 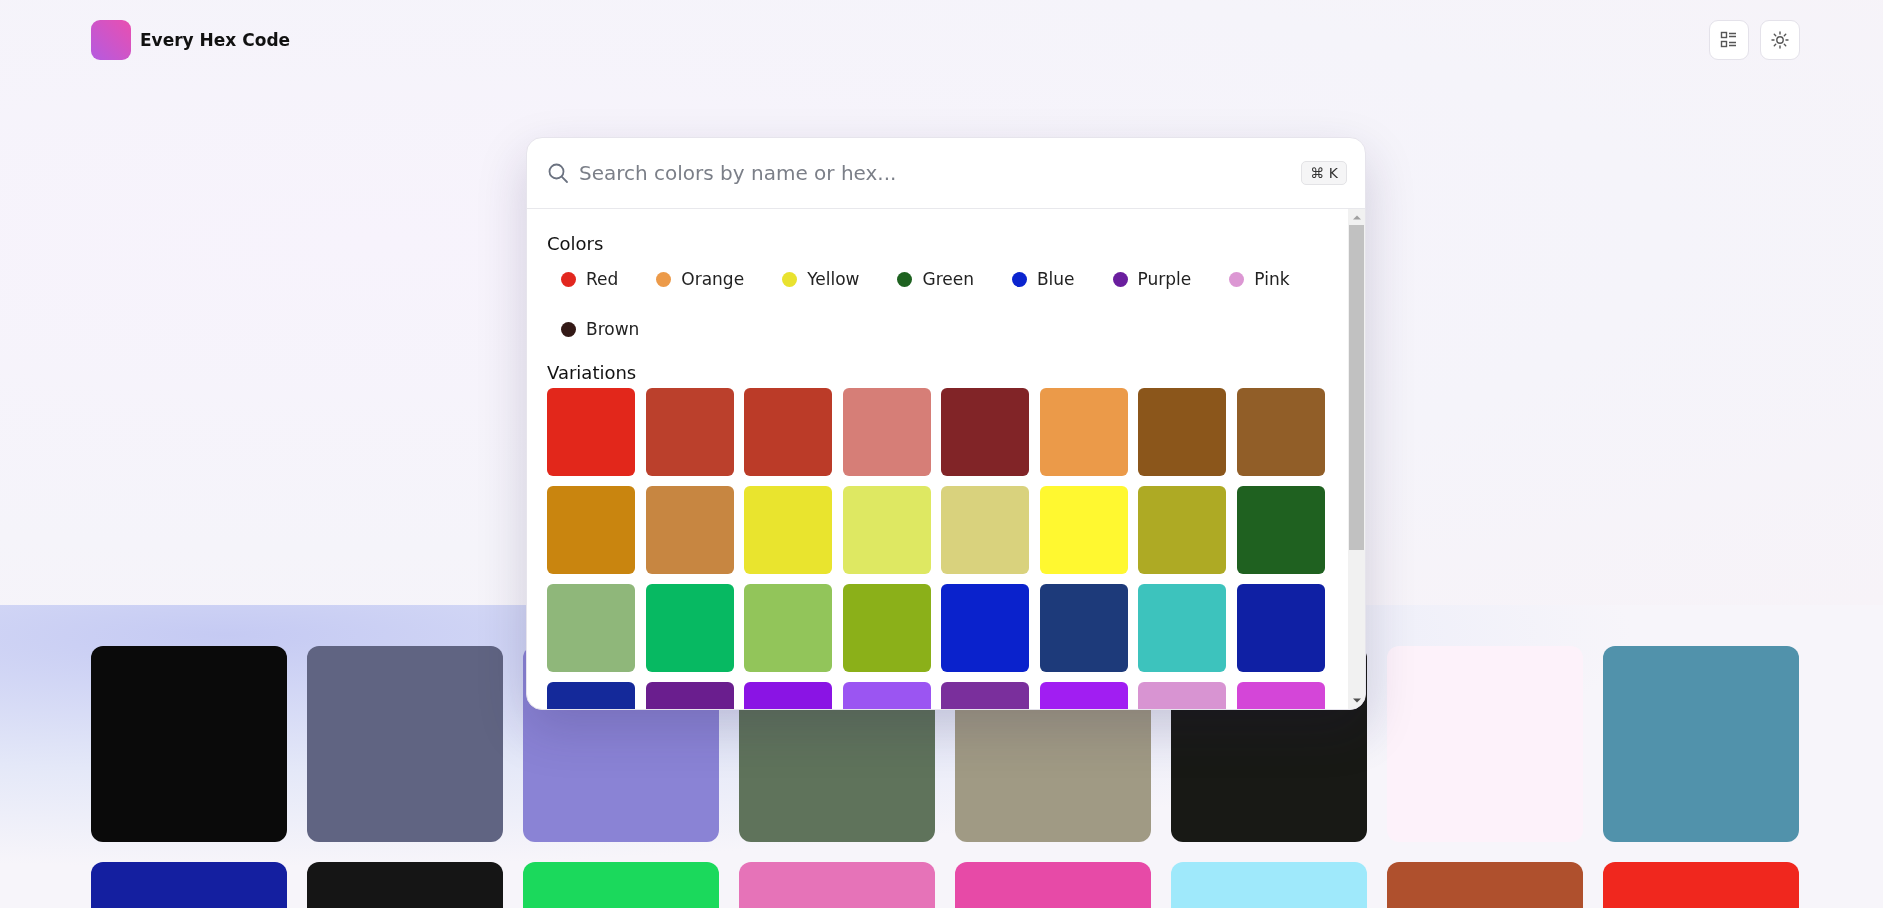 I want to click on color-label: Purple, so click(x=1164, y=279).